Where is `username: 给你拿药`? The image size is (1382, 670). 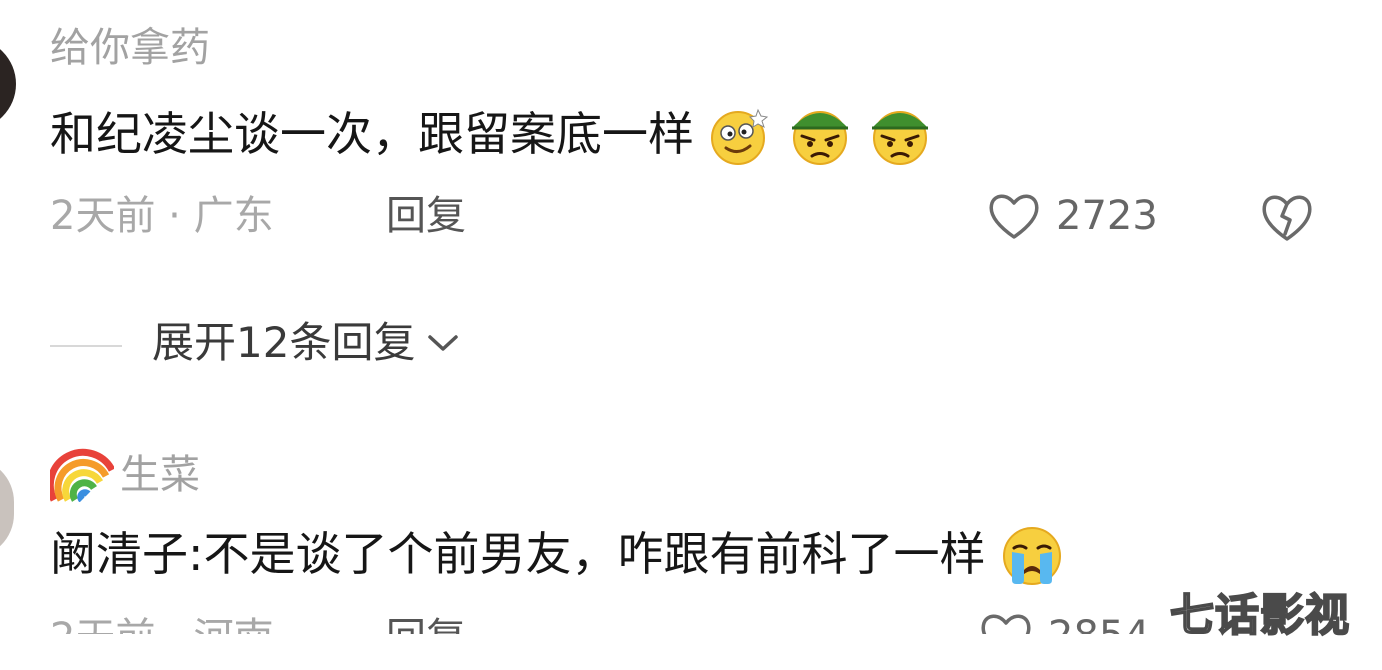 username: 给你拿药 is located at coordinates (130, 48).